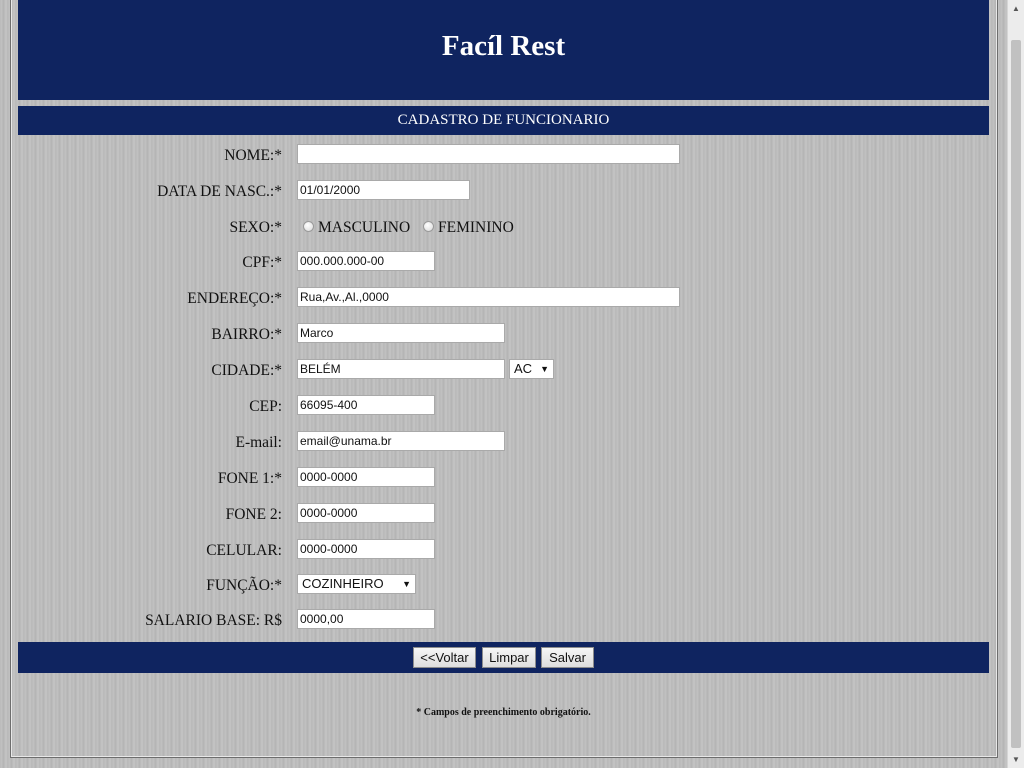 Image resolution: width=1024 pixels, height=768 pixels. What do you see at coordinates (244, 585) in the screenshot?
I see `funcao-label: FUNÇÃO:*` at bounding box center [244, 585].